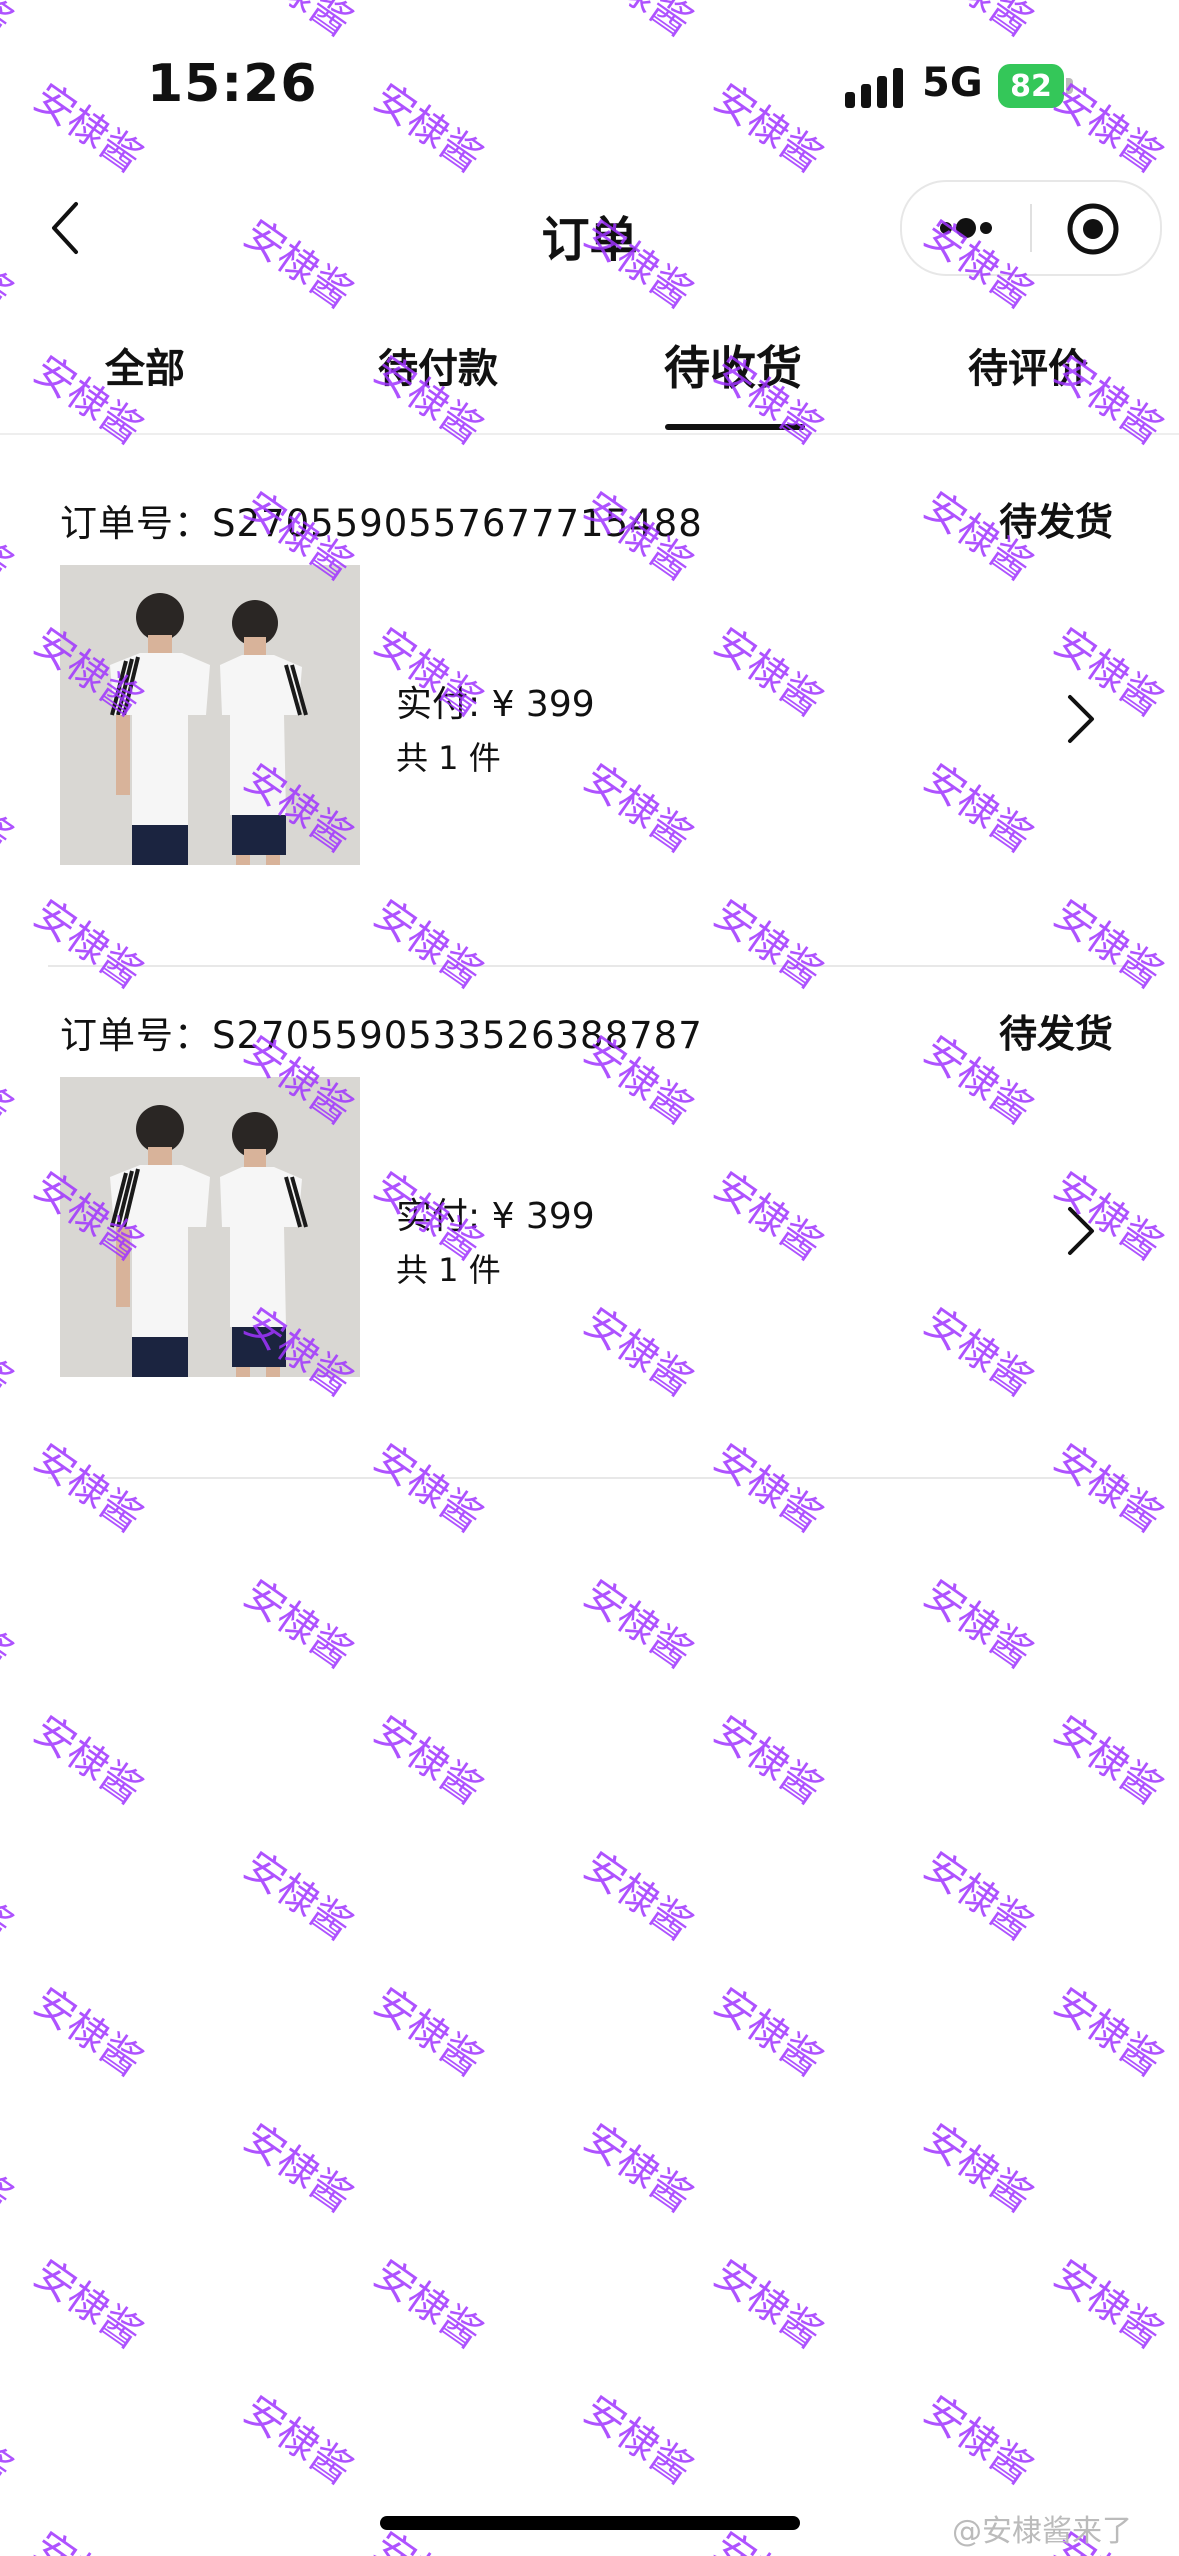 This screenshot has height=2556, width=1179. Describe the element at coordinates (438, 365) in the screenshot. I see `tab-pending-payment: 待付款` at that location.